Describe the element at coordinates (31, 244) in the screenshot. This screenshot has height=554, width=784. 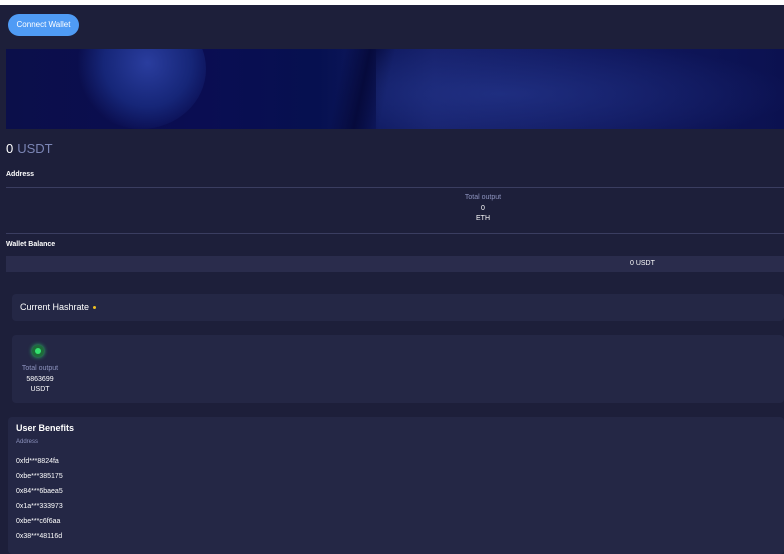
I see `wallet-balance-label: Wallet Balance` at that location.